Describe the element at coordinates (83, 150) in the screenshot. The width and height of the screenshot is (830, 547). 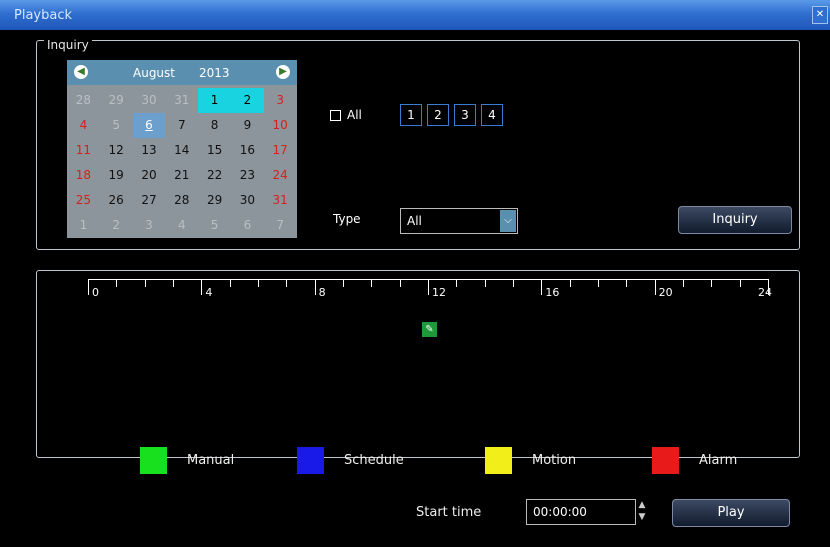
I see `calendar-day: 11` at that location.